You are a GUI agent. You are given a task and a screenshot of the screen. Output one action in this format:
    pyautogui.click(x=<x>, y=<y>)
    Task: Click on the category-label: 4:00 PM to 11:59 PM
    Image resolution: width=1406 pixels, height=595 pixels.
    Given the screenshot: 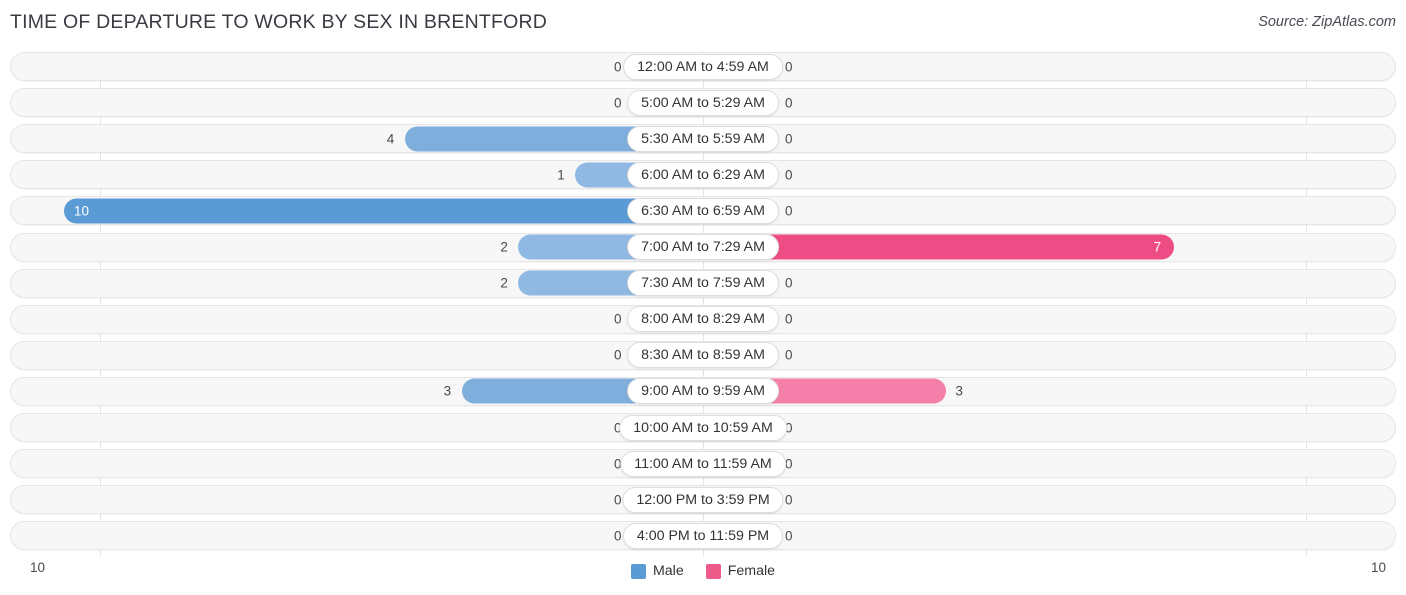 What is the action you would take?
    pyautogui.click(x=703, y=535)
    